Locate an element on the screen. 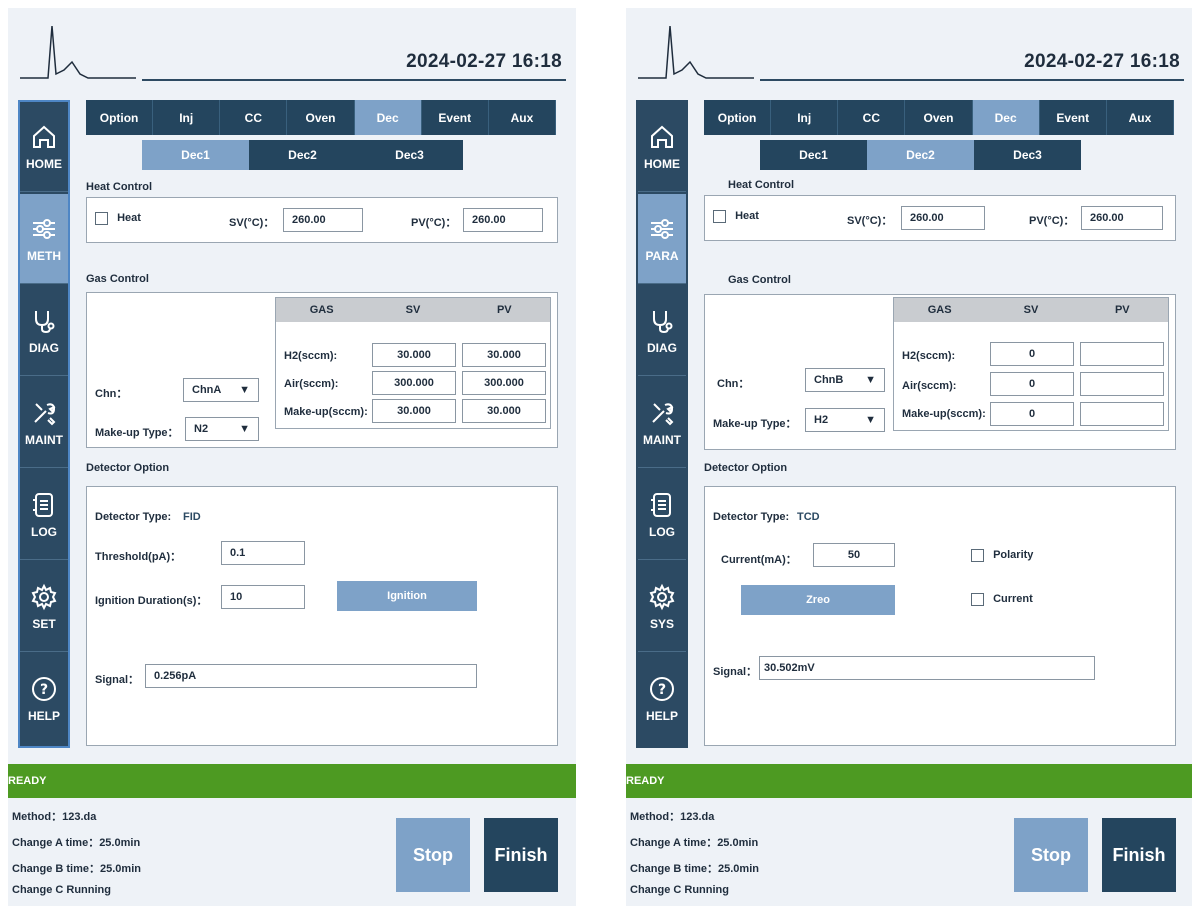 The image size is (1192, 909). ignition-button: Ignition is located at coordinates (407, 596).